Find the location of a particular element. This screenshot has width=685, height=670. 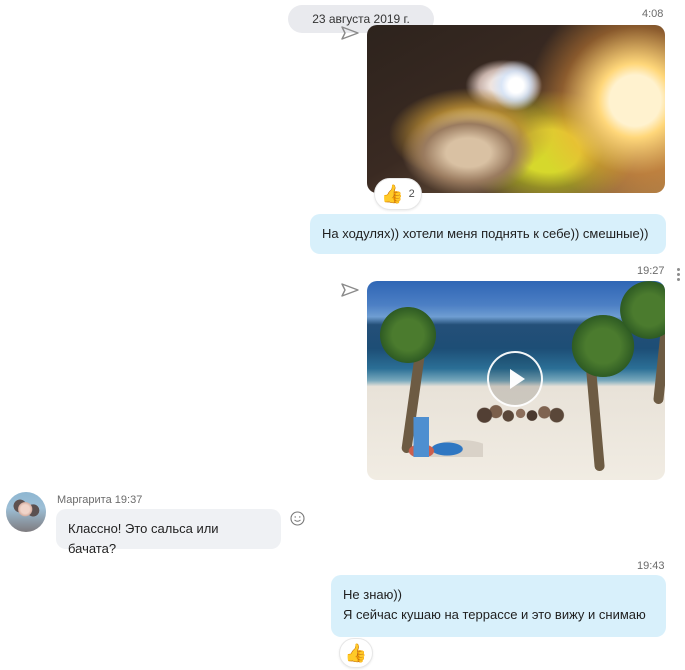

message-video is located at coordinates (516, 380).